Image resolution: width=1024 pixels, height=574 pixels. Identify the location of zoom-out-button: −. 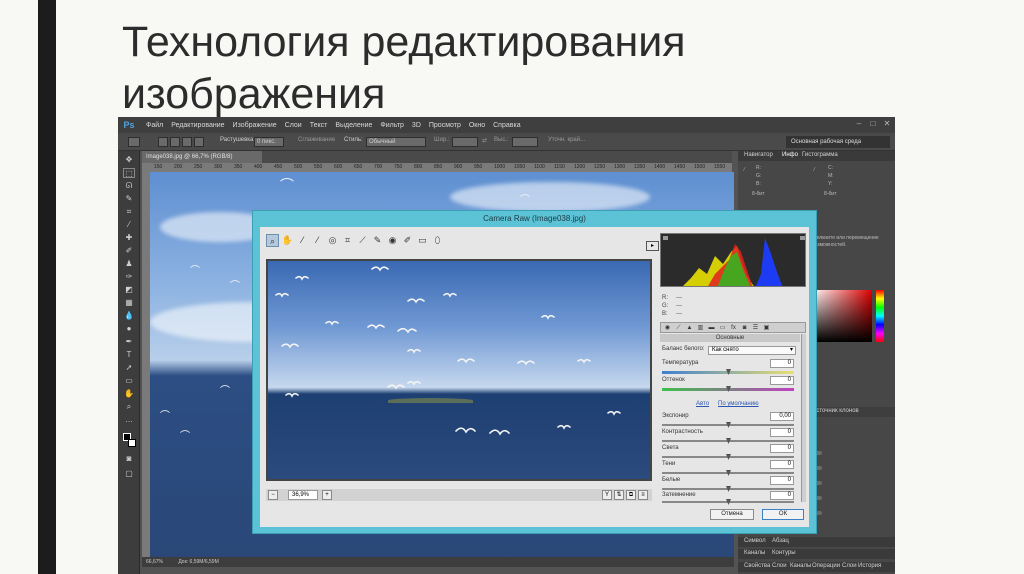
(273, 495).